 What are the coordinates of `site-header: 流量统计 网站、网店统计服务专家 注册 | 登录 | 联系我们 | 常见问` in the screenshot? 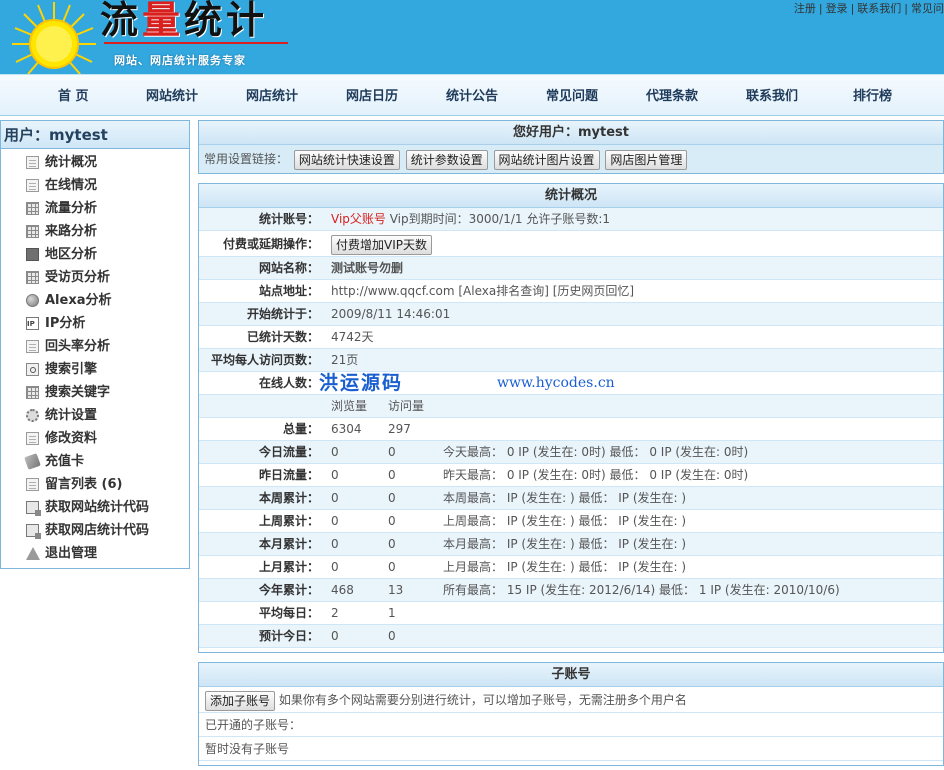 It's located at (472, 37).